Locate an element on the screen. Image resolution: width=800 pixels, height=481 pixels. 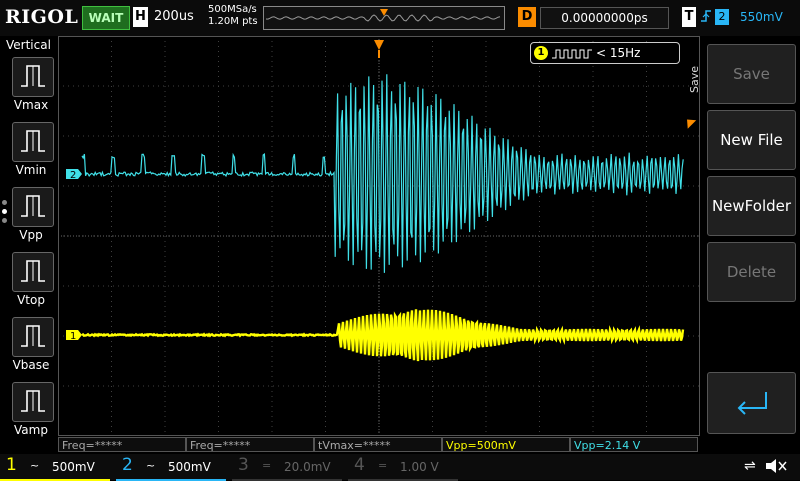
channel-4-status: 4 = 1.00 V is located at coordinates (403, 468).